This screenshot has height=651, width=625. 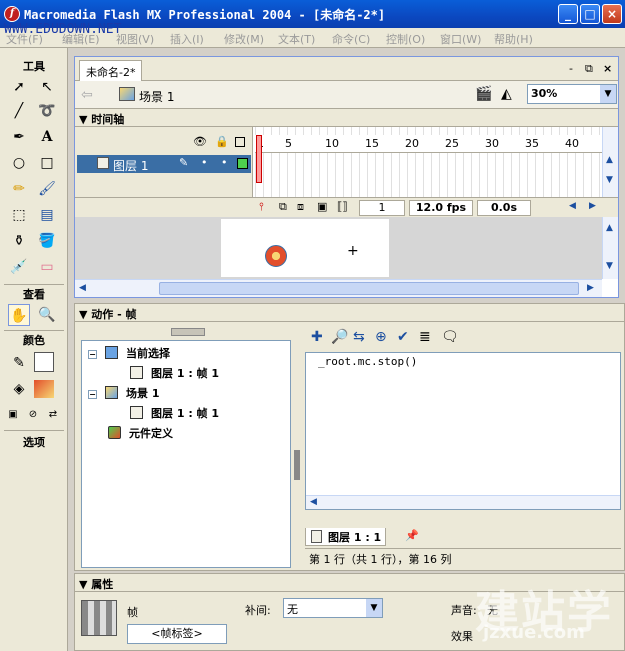 I want to click on editor-hscrollbar: ◀, so click(x=463, y=502).